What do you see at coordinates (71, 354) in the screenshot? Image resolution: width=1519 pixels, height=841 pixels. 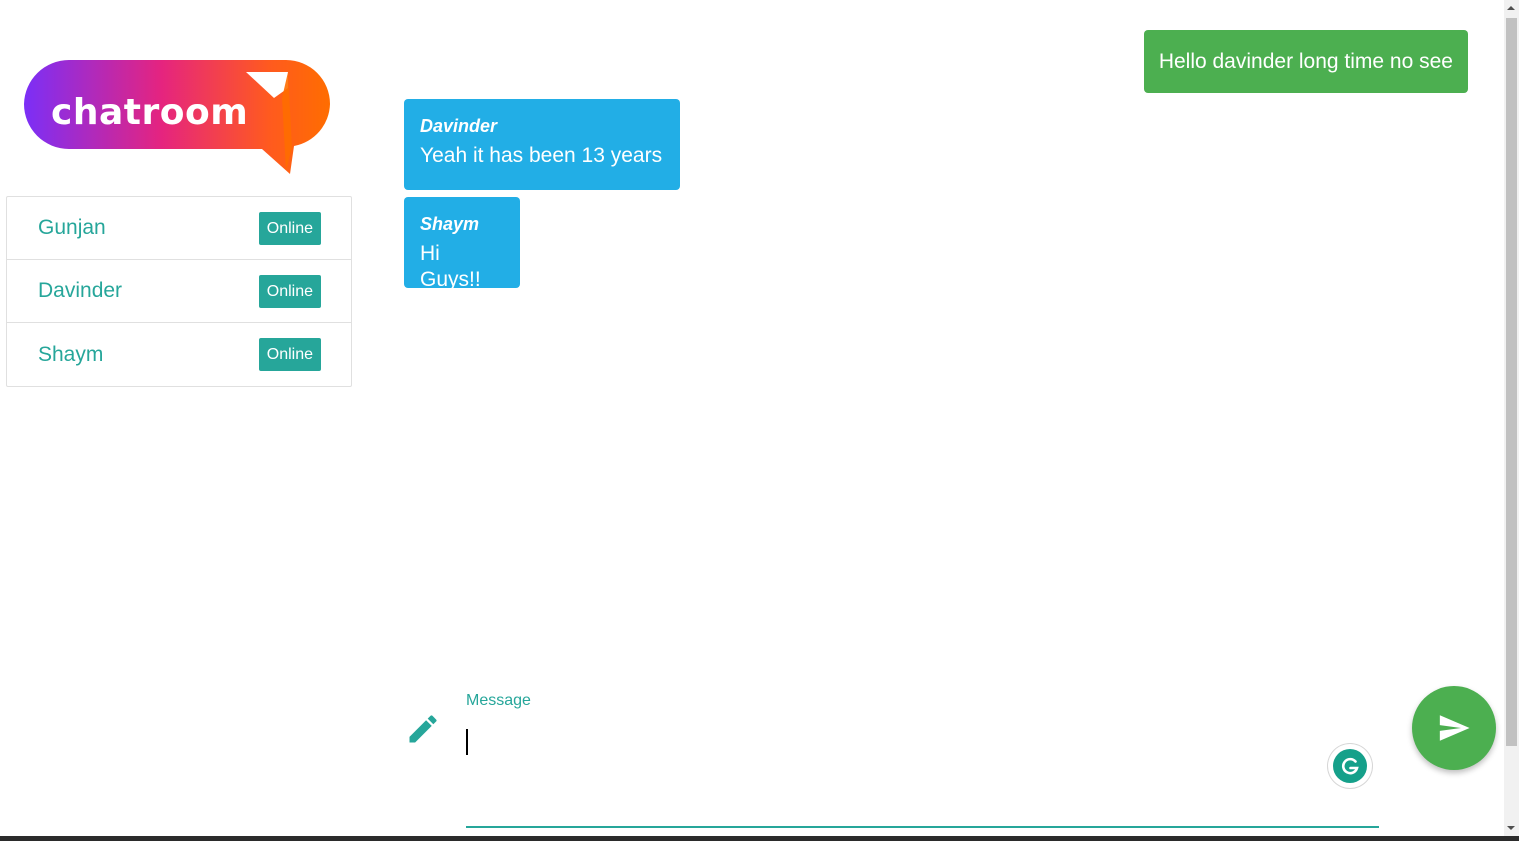 I see `user-name: Shaym` at bounding box center [71, 354].